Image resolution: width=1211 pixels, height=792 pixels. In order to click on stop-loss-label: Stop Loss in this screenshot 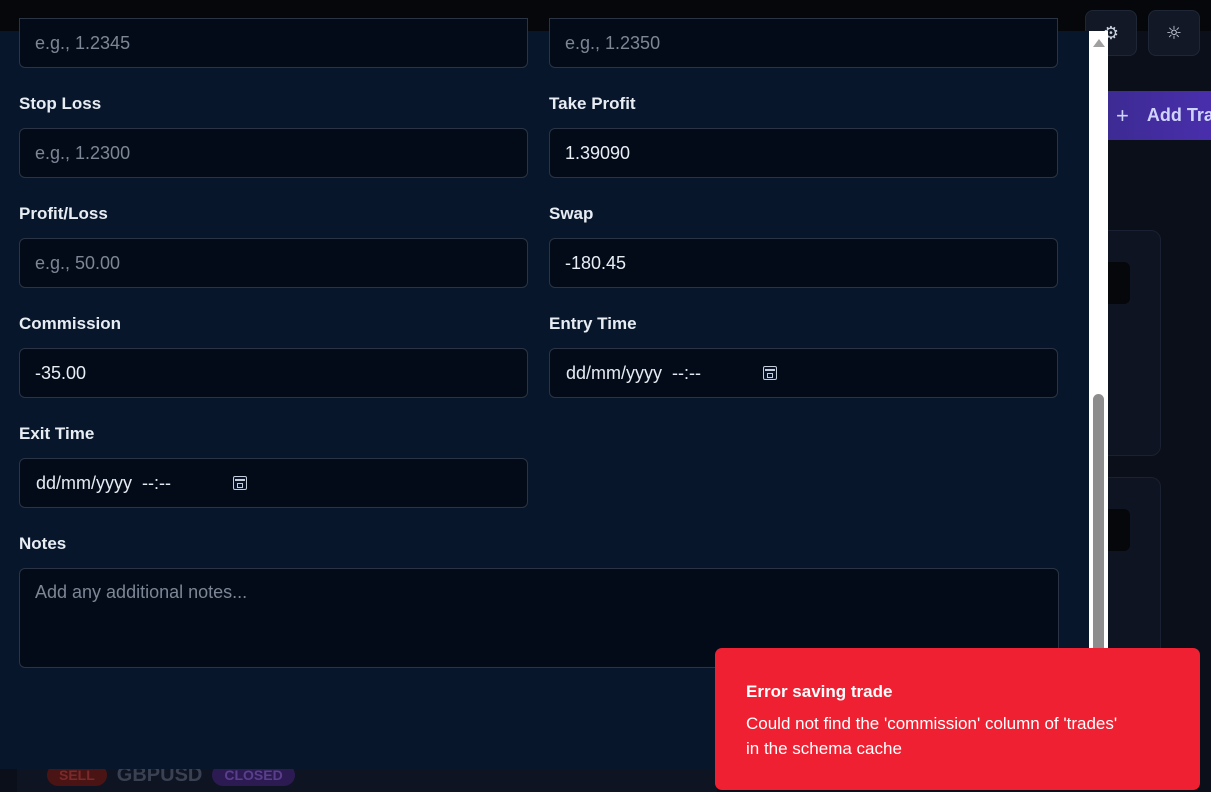, I will do `click(60, 103)`.